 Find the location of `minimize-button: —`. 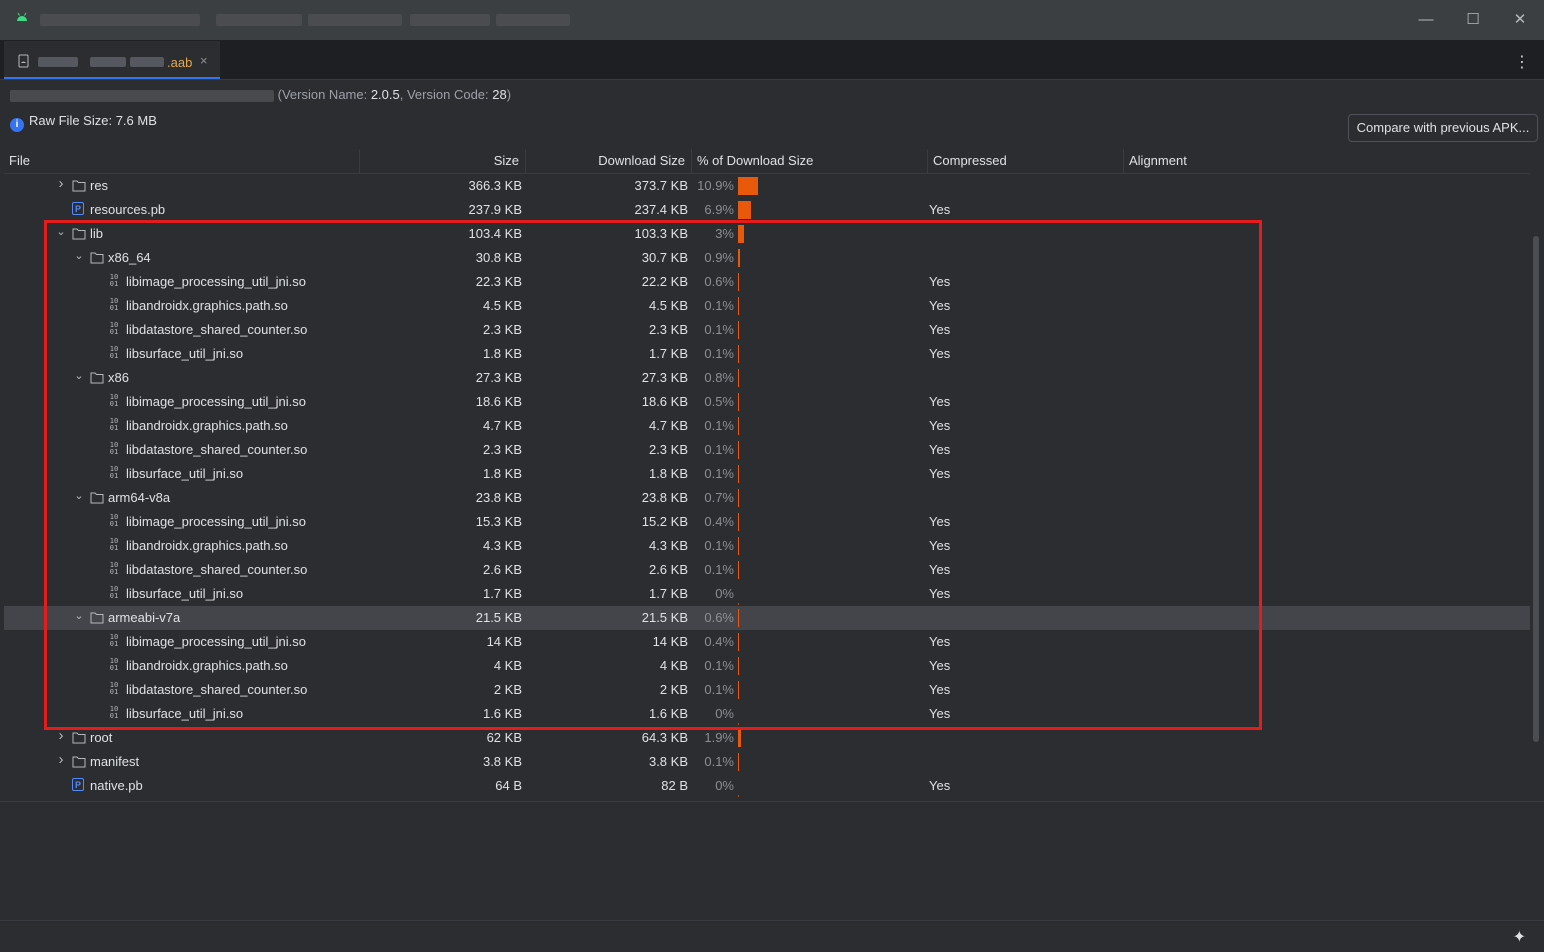

minimize-button: — is located at coordinates (1426, 20).